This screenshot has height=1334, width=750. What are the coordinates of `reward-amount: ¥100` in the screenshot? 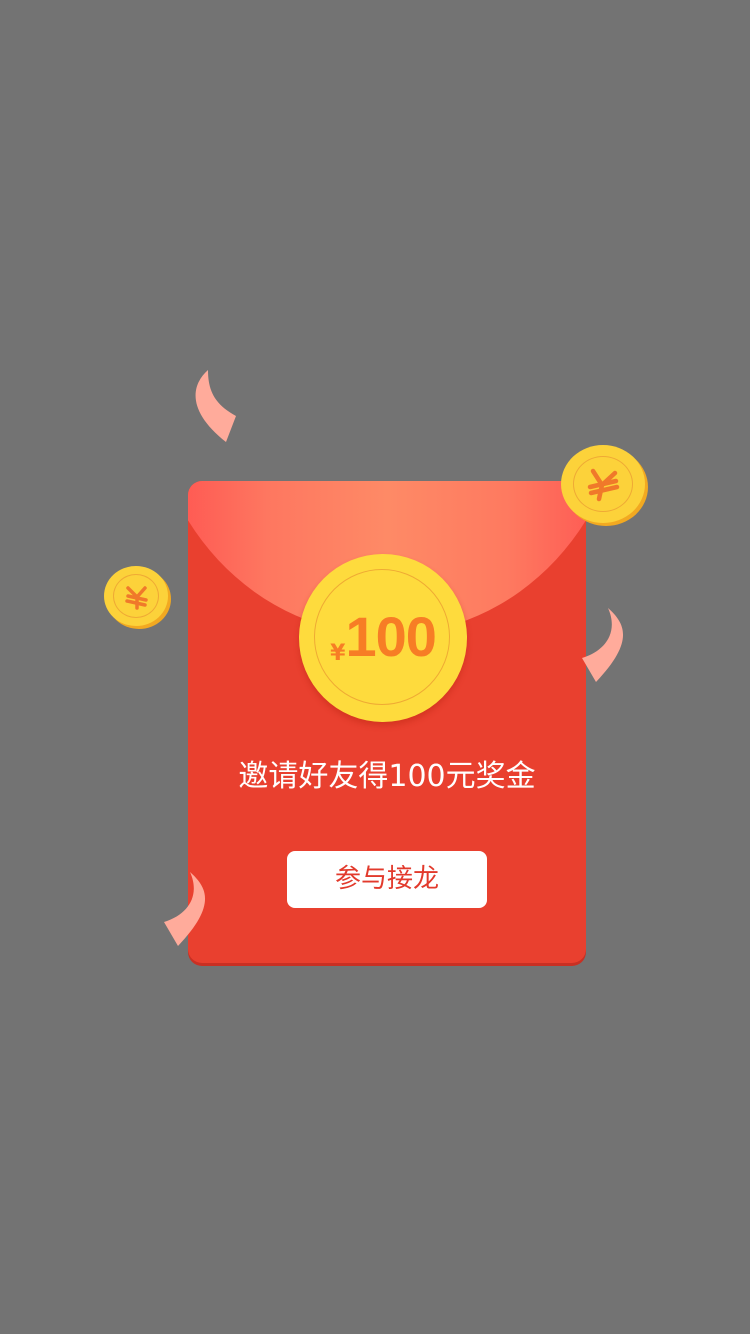 It's located at (383, 638).